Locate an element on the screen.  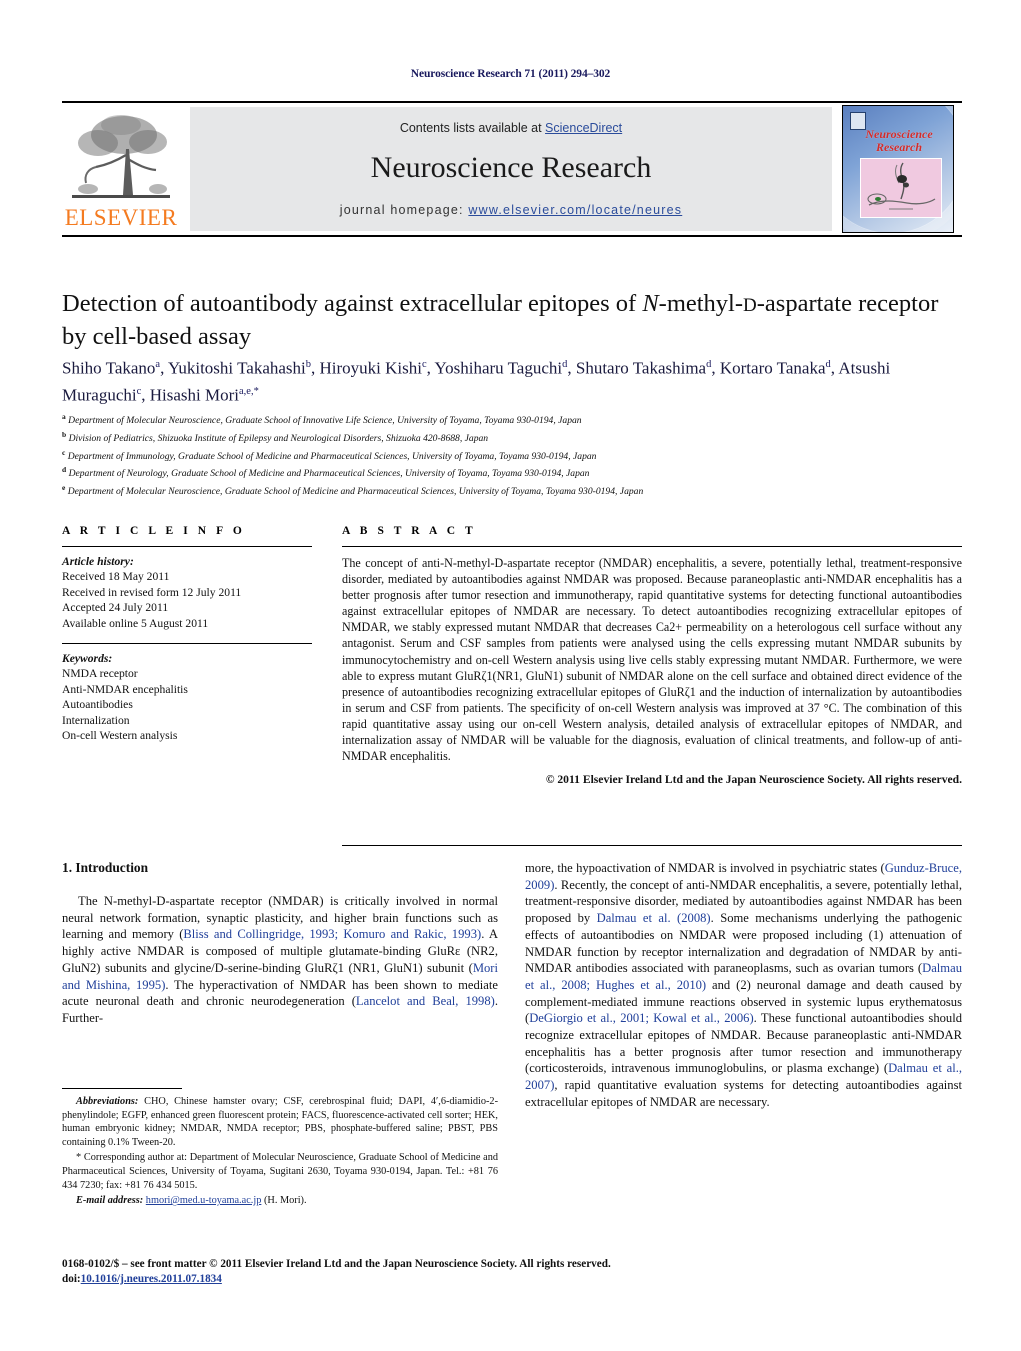
keyword-item: Internalization is located at coordinates (96, 720).